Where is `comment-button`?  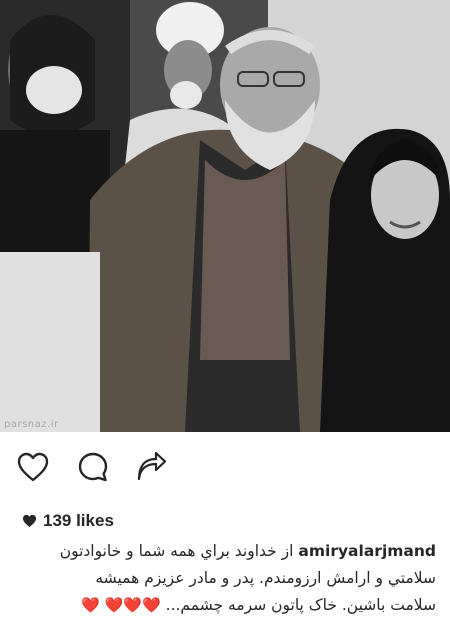 comment-button is located at coordinates (93, 467).